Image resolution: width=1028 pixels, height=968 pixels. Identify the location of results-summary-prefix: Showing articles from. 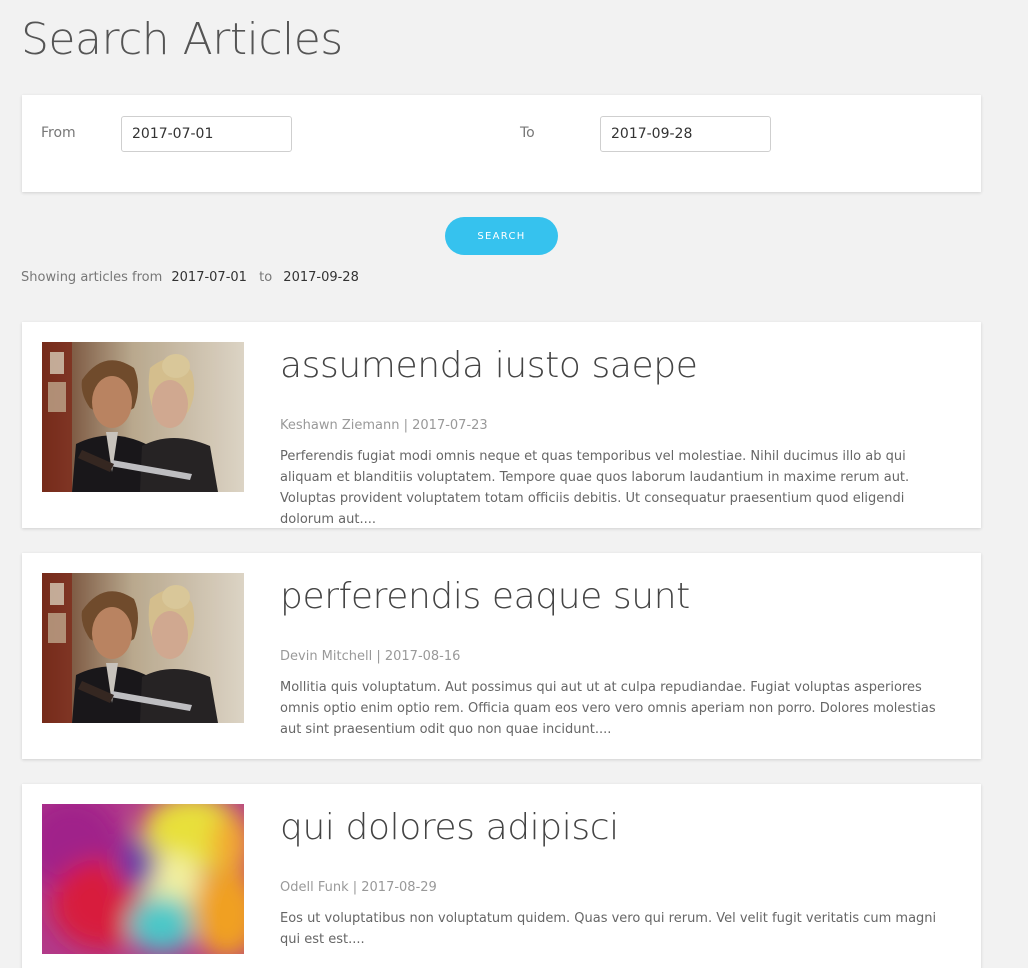
(92, 277).